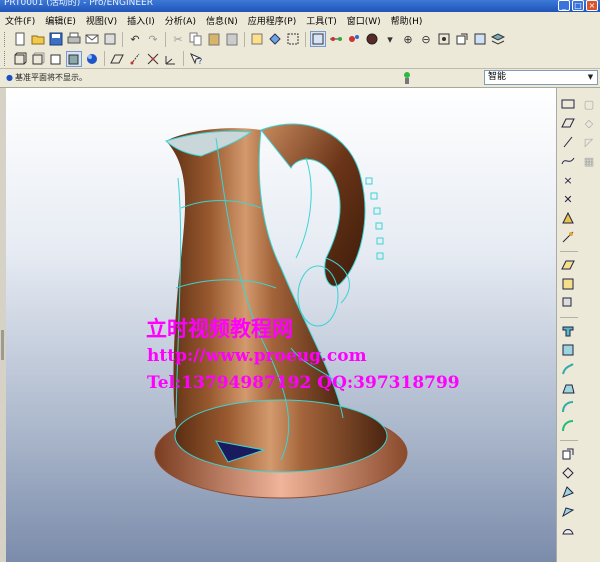 This screenshot has height=562, width=600. What do you see at coordinates (498, 39) in the screenshot?
I see `layers-icon` at bounding box center [498, 39].